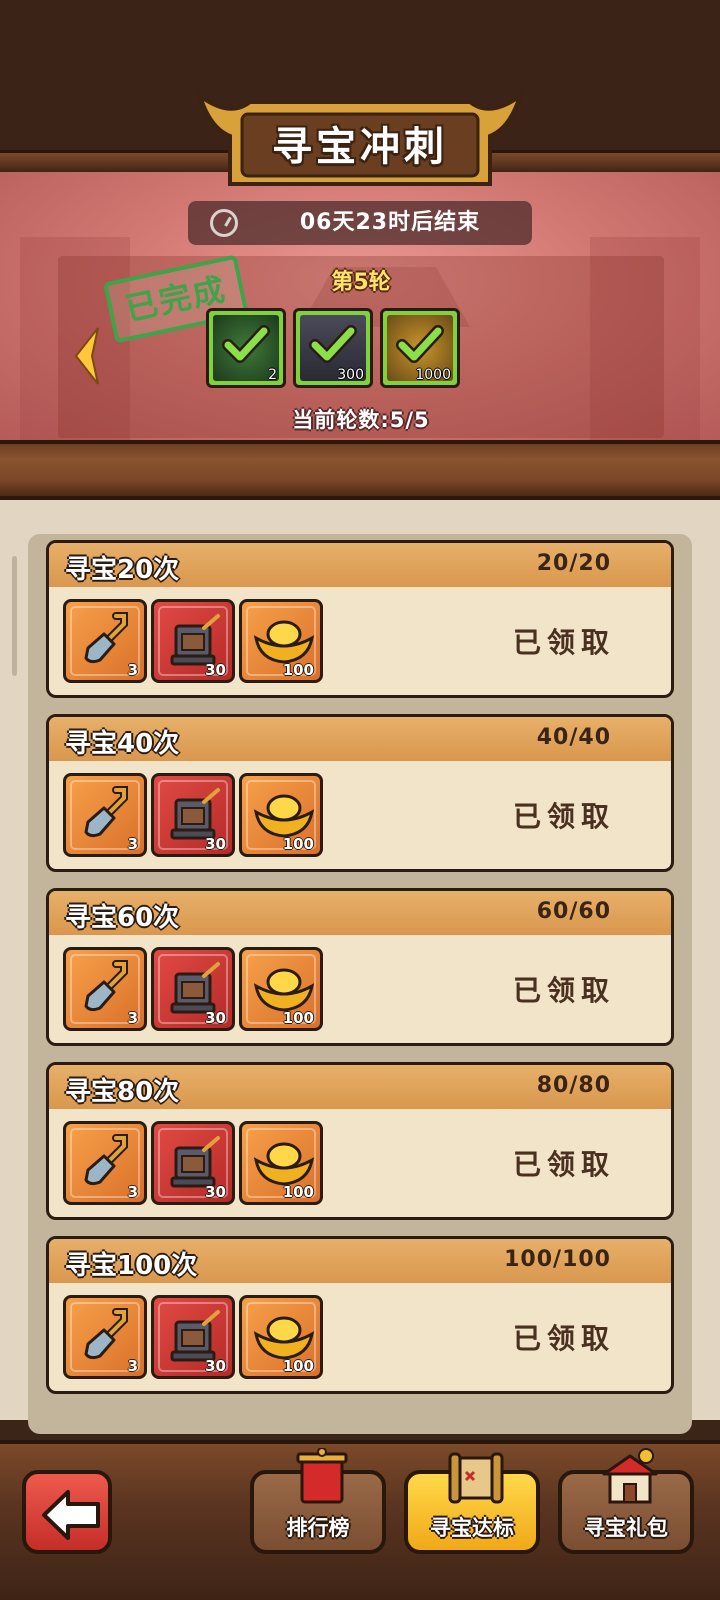  What do you see at coordinates (224, 223) in the screenshot?
I see `clock-icon` at bounding box center [224, 223].